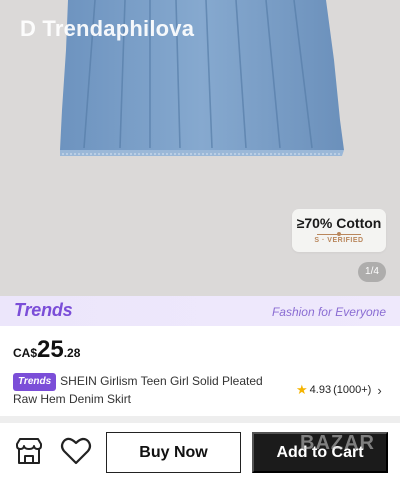  I want to click on rating-count: (1000+), so click(352, 390).